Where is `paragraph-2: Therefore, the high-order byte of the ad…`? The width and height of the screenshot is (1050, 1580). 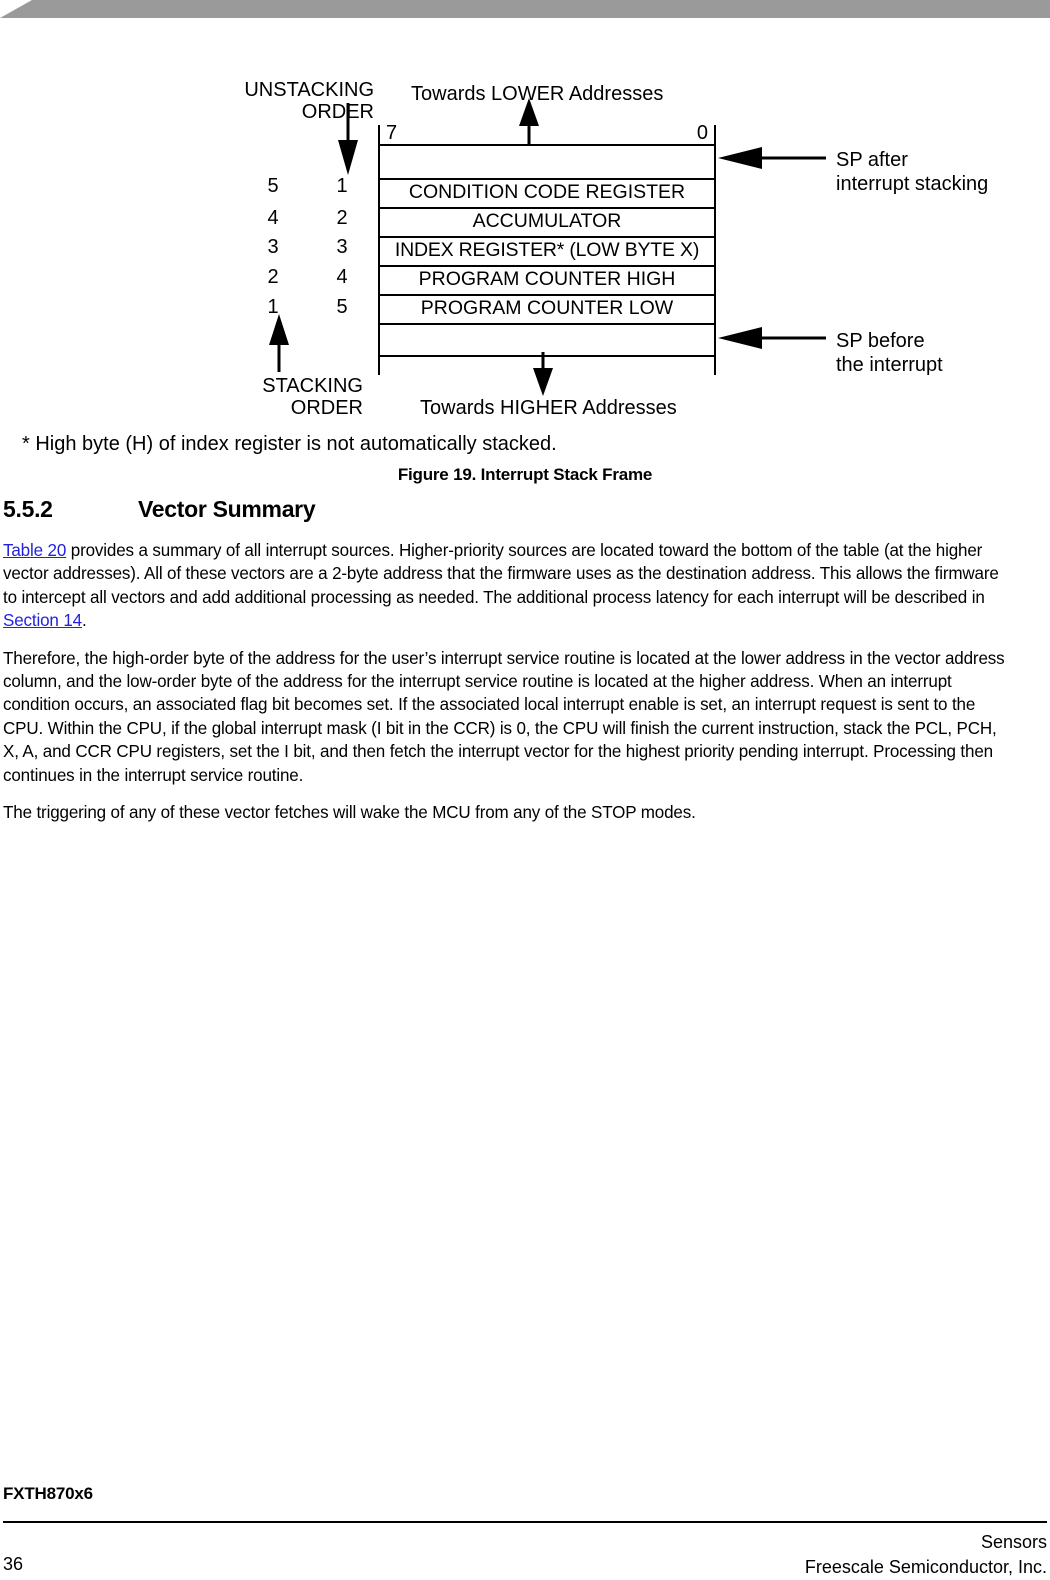 paragraph-2: Therefore, the high-order byte of the ad… is located at coordinates (504, 716).